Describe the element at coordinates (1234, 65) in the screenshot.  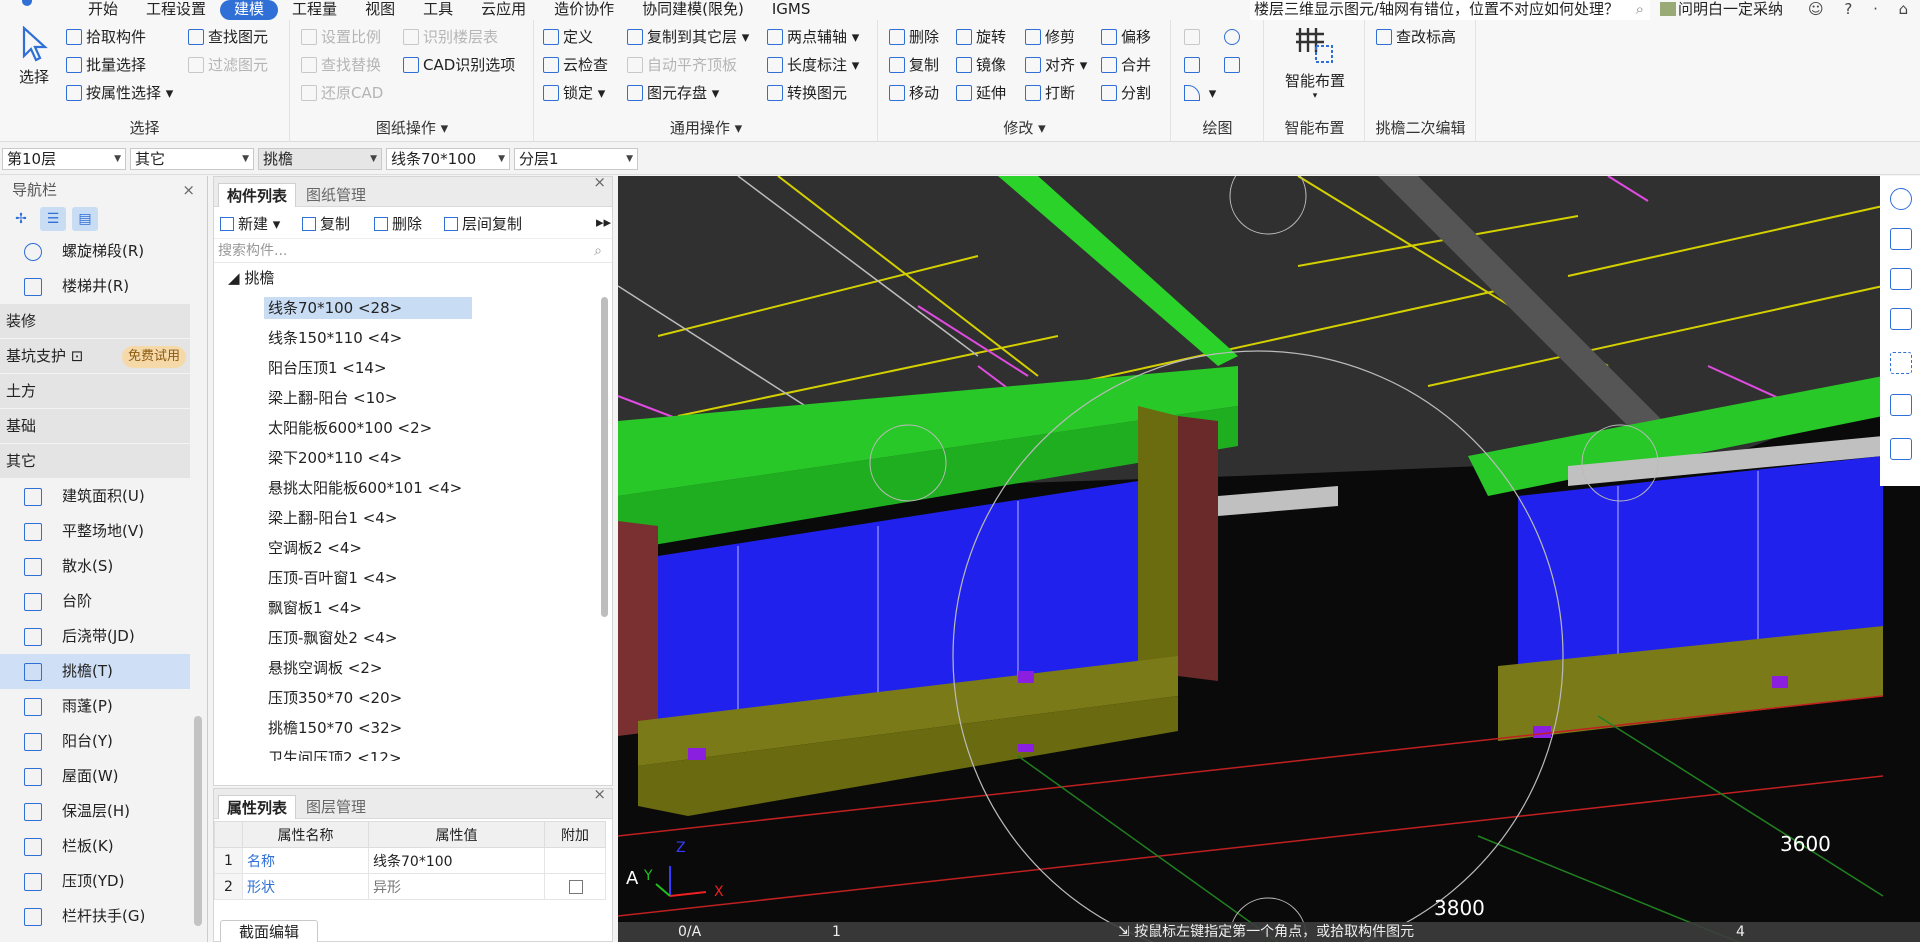
I see `rect-draw-button` at that location.